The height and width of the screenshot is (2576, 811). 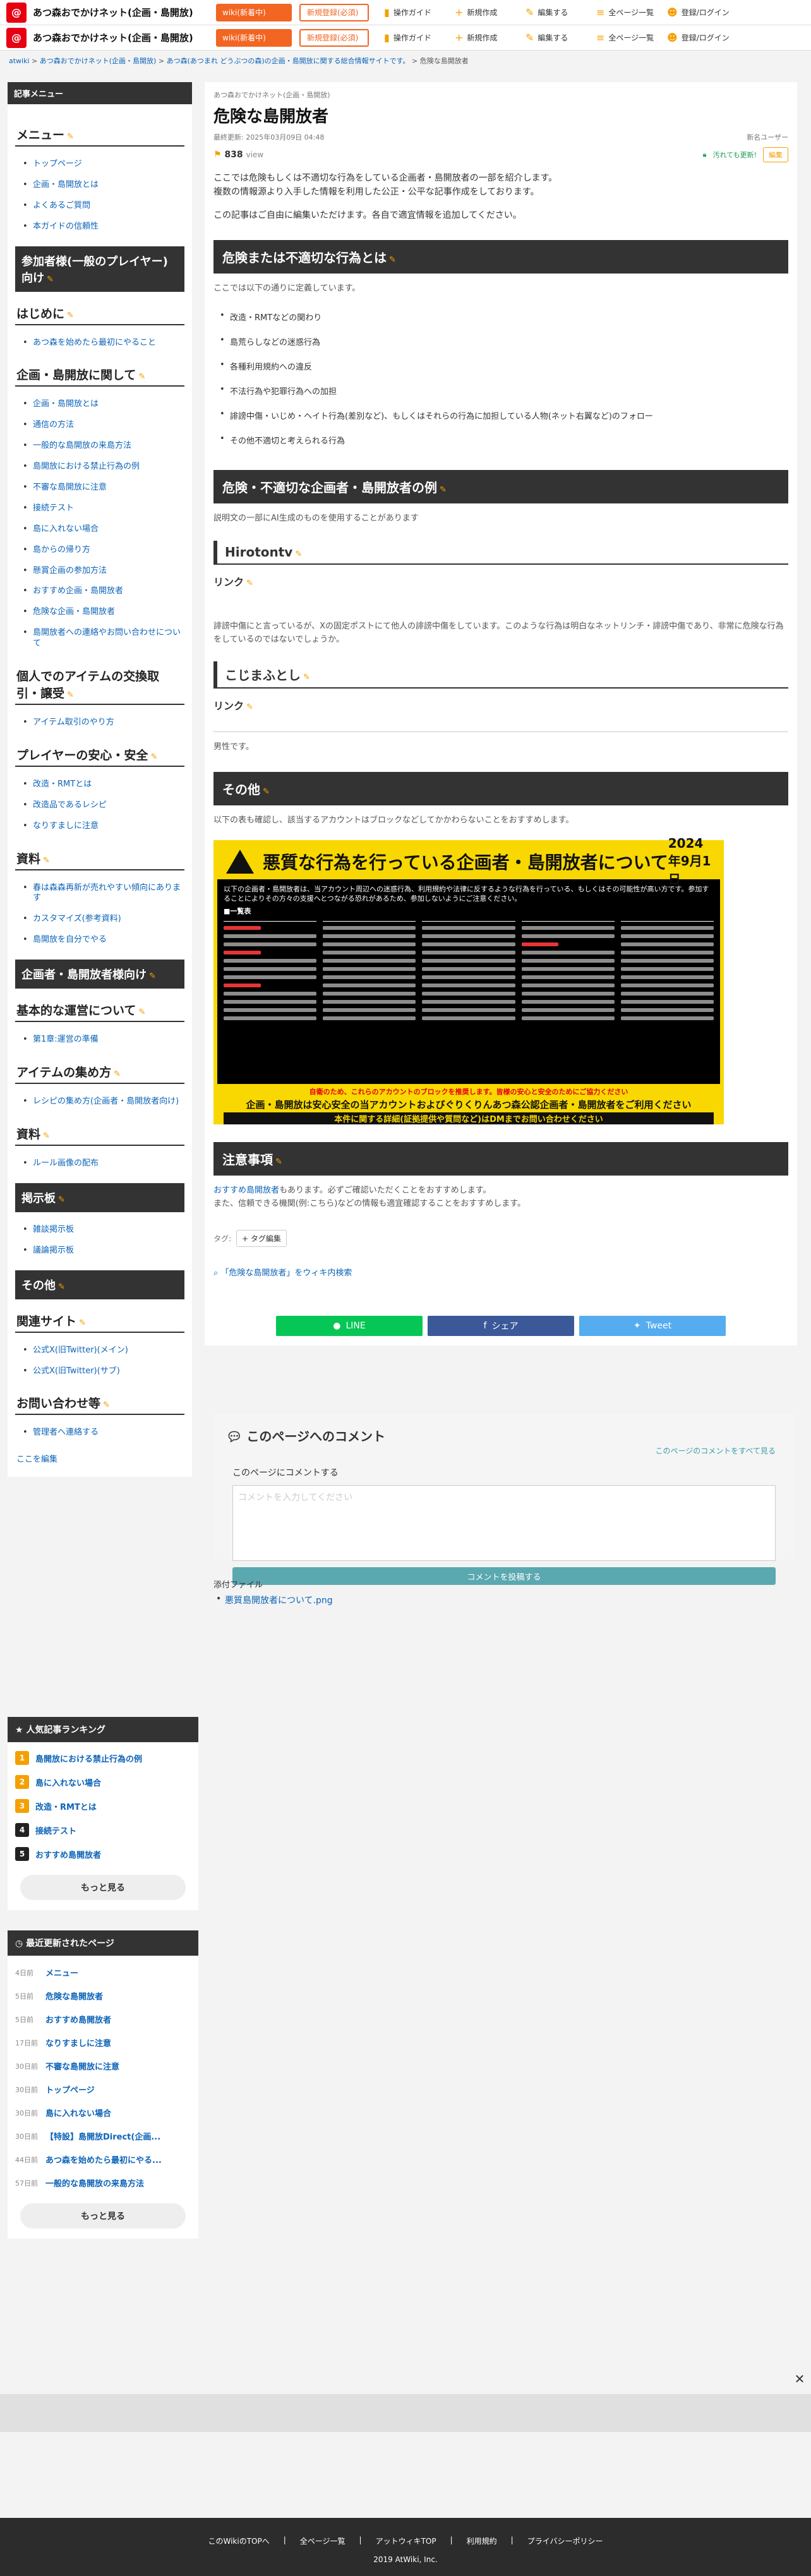 I want to click on sidebar-item: 懸賞企画の参加方法, so click(x=102, y=571).